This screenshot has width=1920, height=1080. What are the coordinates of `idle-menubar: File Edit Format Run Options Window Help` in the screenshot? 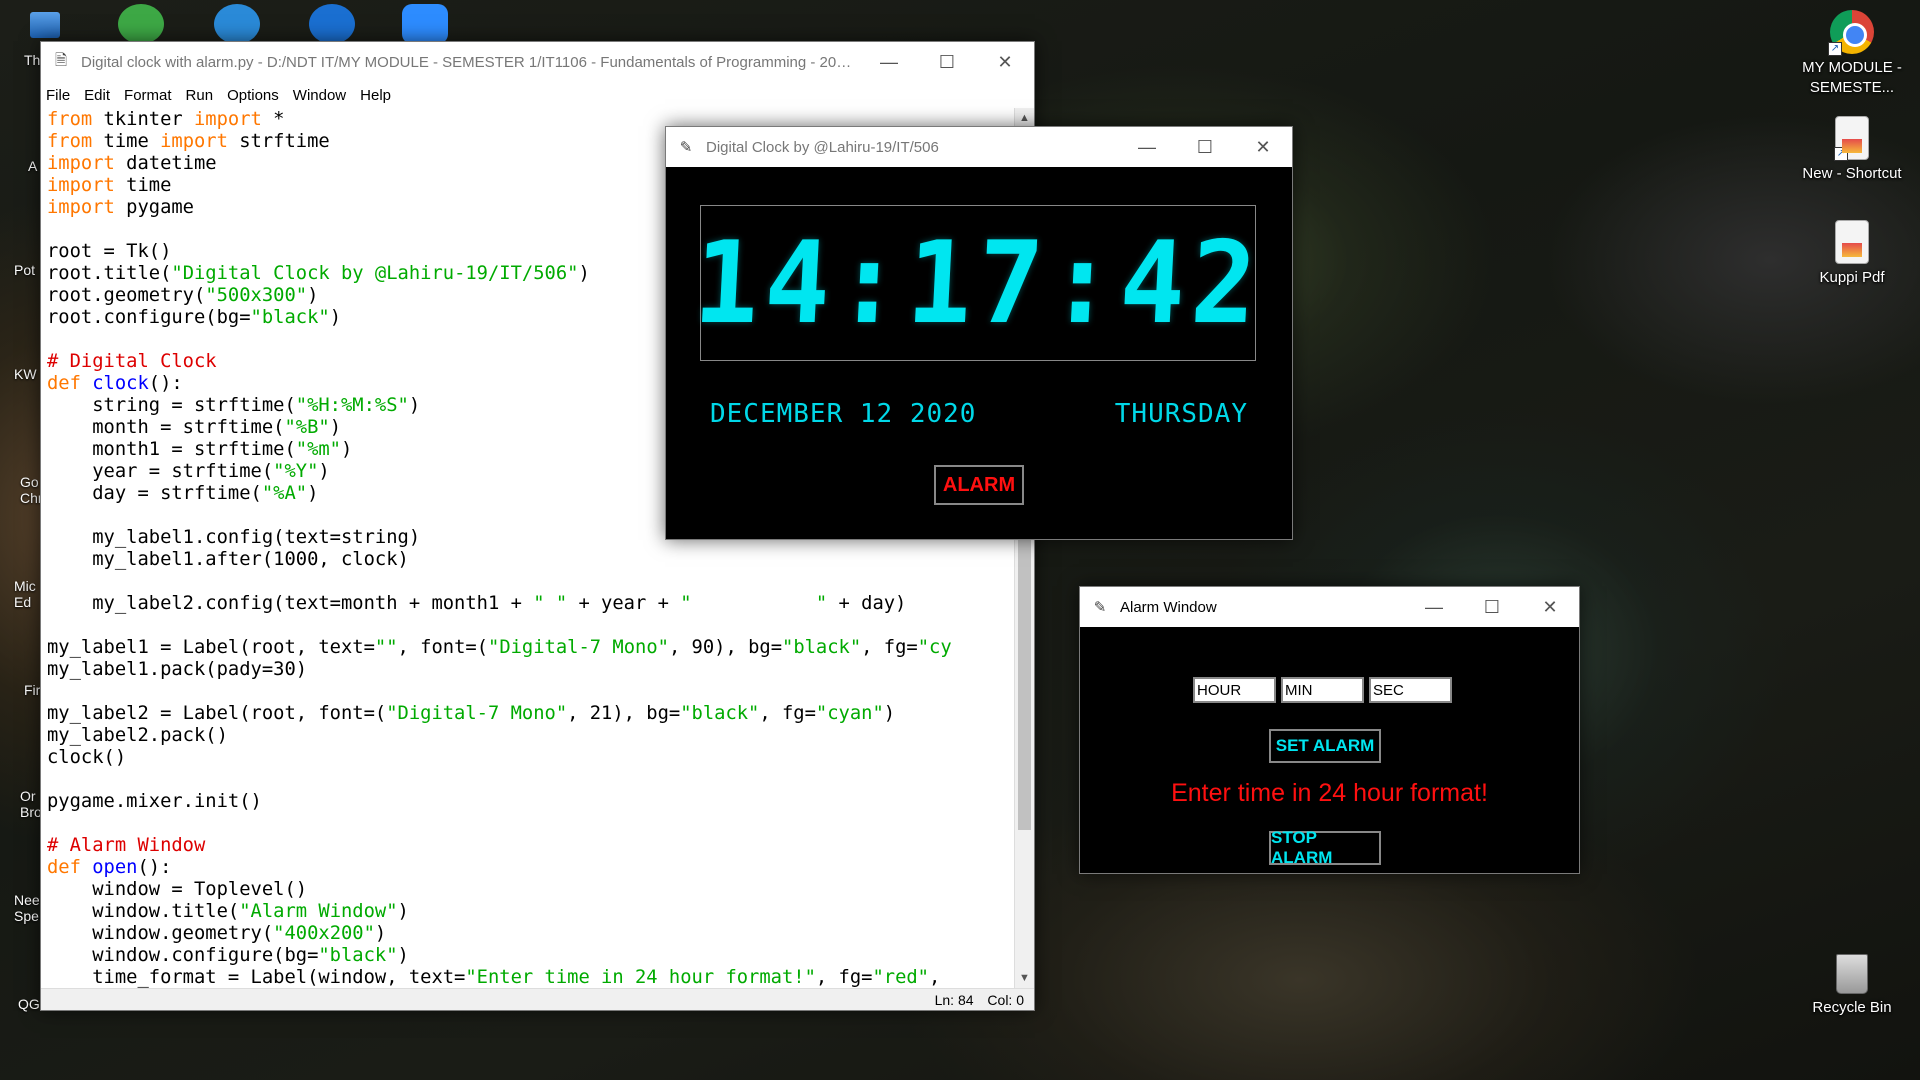 It's located at (537, 95).